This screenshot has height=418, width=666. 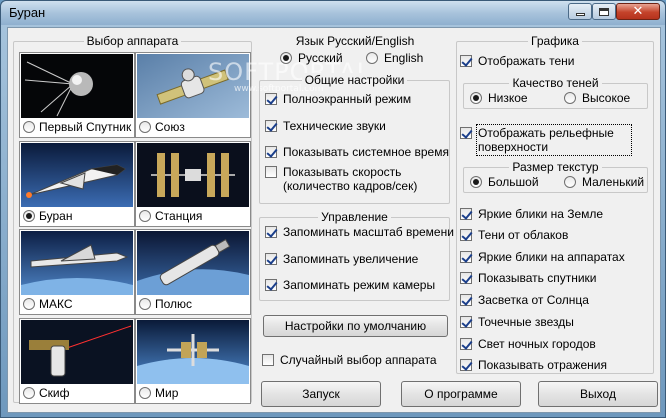 I want to click on remember-timescale-checkbox, so click(x=271, y=232).